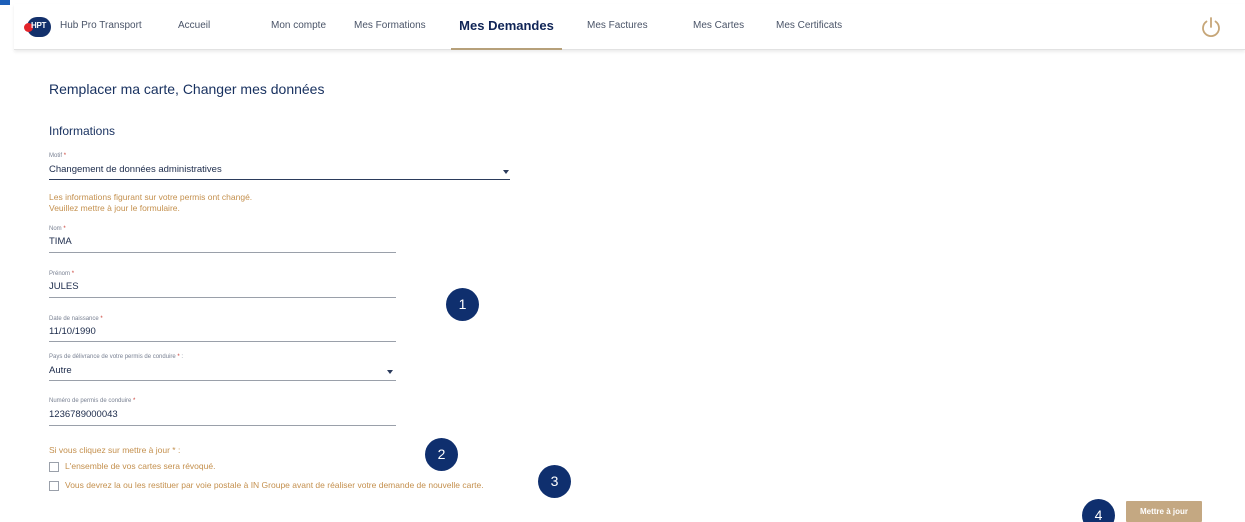 This screenshot has height=522, width=1245. What do you see at coordinates (809, 27) in the screenshot?
I see `nav-item-mes-certificats: Mes Certificats` at bounding box center [809, 27].